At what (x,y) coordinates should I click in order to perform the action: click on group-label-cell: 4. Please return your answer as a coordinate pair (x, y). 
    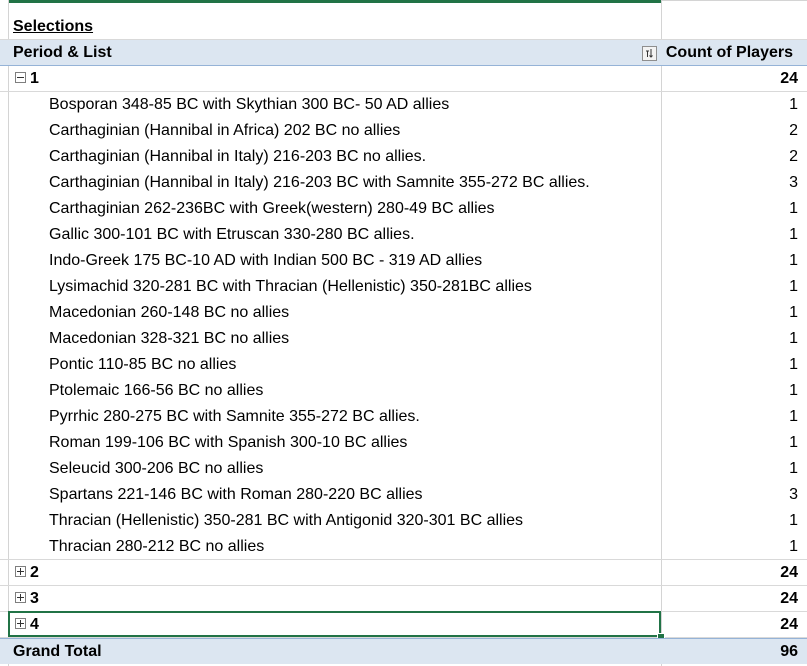
    Looking at the image, I should click on (27, 625).